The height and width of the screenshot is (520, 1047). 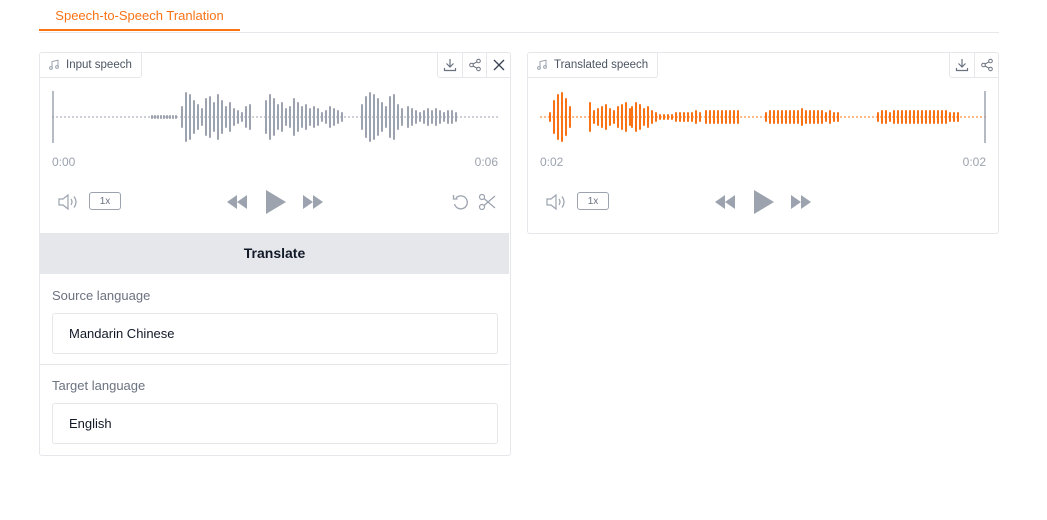 I want to click on translate-button: Translate, so click(x=274, y=253).